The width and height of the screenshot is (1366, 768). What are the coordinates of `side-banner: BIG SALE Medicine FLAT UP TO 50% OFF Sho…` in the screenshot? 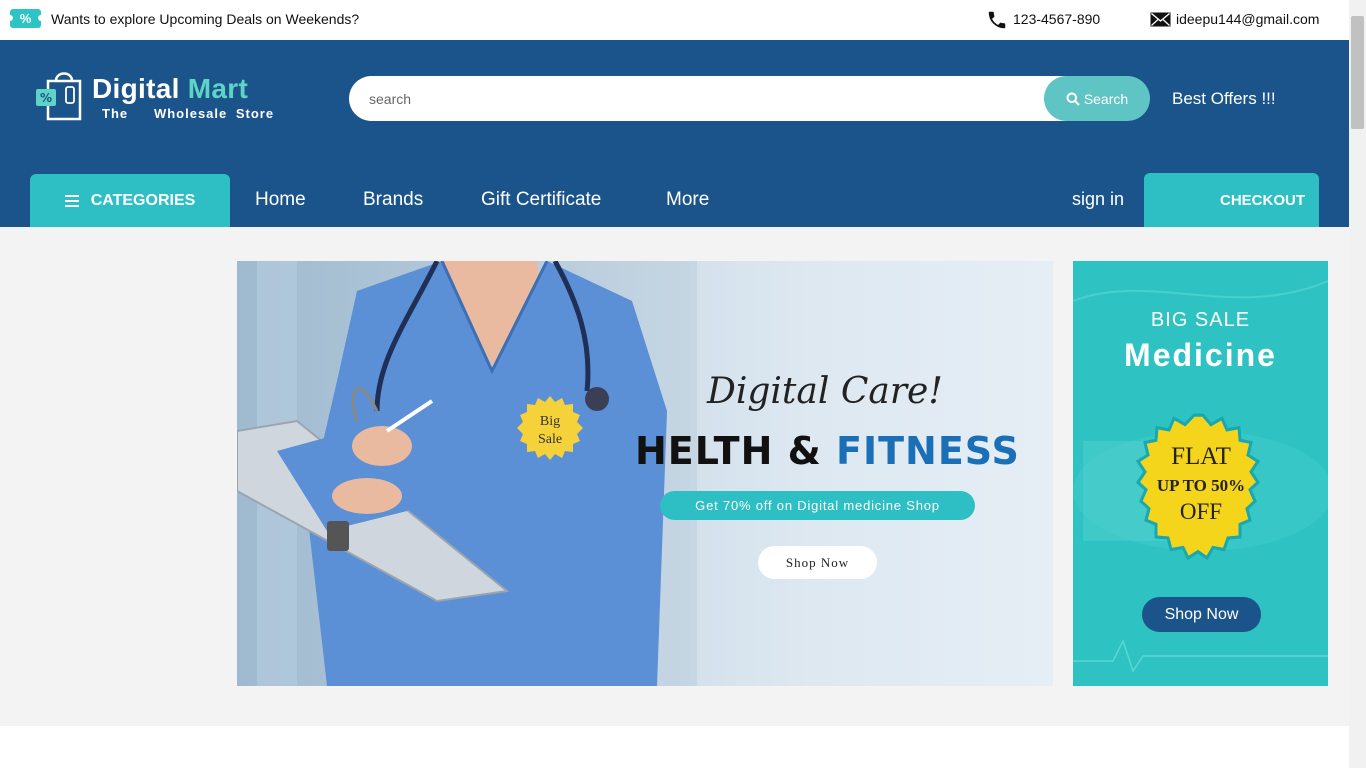 It's located at (1200, 473).